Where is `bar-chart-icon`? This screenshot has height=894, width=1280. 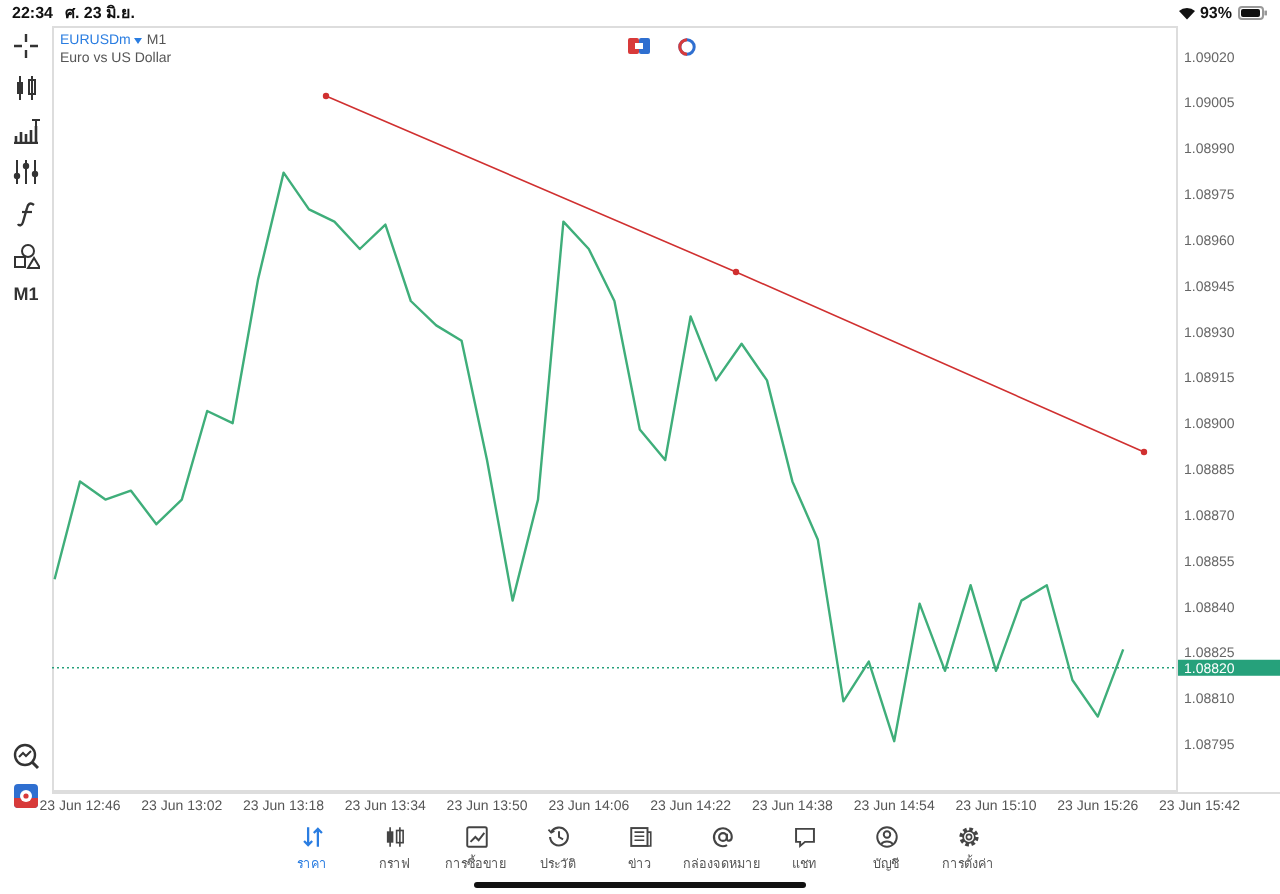 bar-chart-icon is located at coordinates (26, 130).